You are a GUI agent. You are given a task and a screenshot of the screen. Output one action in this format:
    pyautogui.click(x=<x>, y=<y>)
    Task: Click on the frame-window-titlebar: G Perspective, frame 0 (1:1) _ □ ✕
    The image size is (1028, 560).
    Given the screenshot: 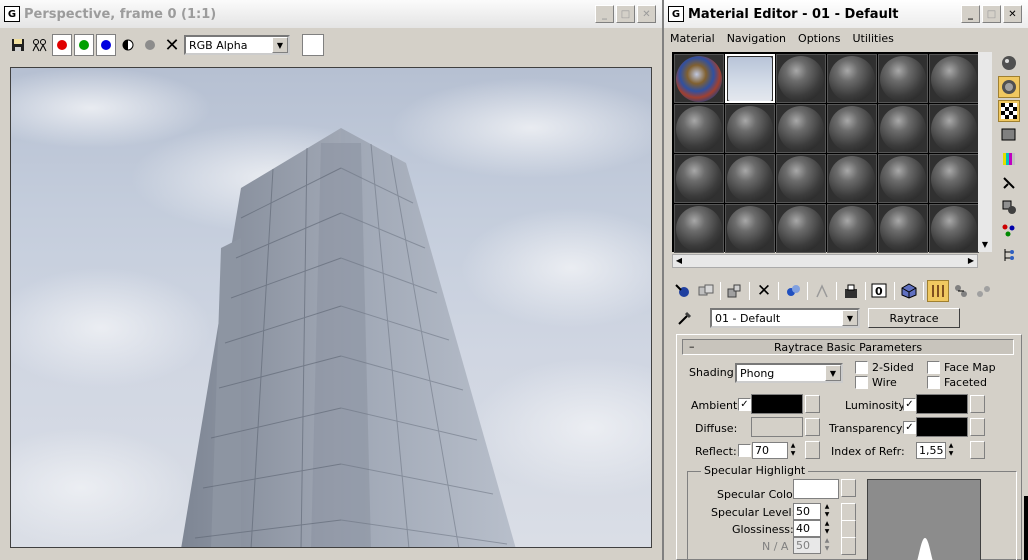 What is the action you would take?
    pyautogui.click(x=331, y=14)
    